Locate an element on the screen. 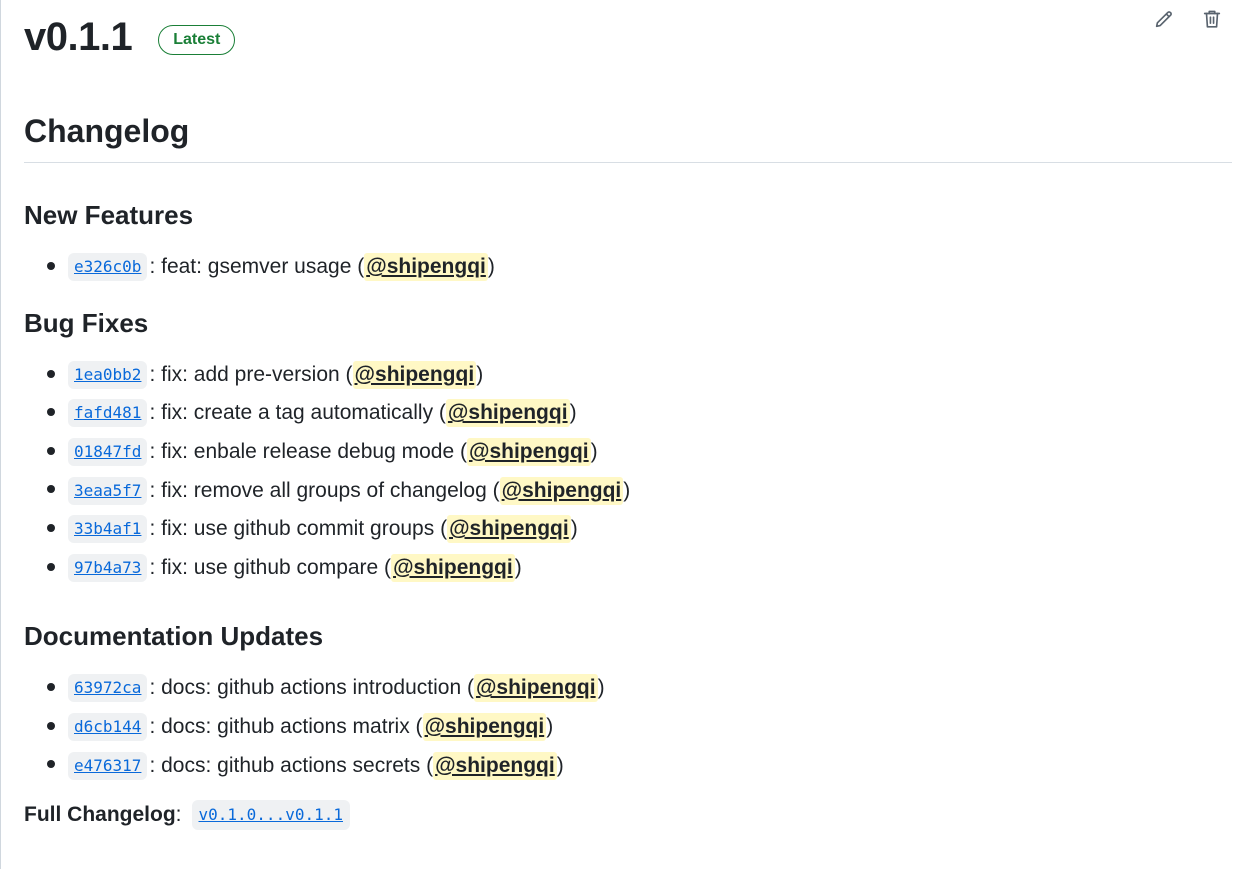  commit-message: : feat: gsemver usage ( is located at coordinates (257, 267).